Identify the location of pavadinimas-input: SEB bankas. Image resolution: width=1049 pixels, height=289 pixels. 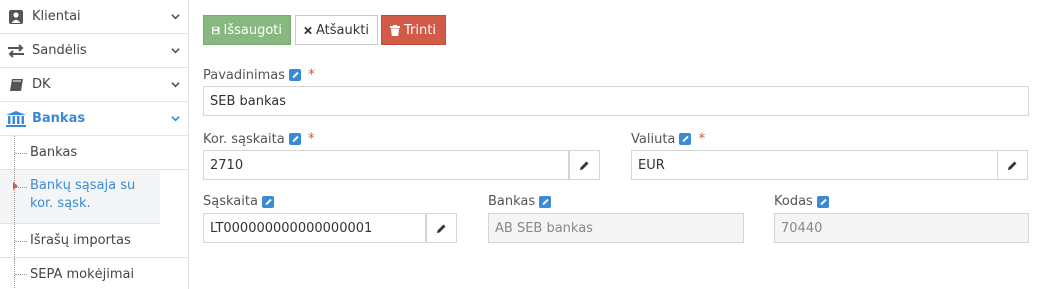
(616, 101).